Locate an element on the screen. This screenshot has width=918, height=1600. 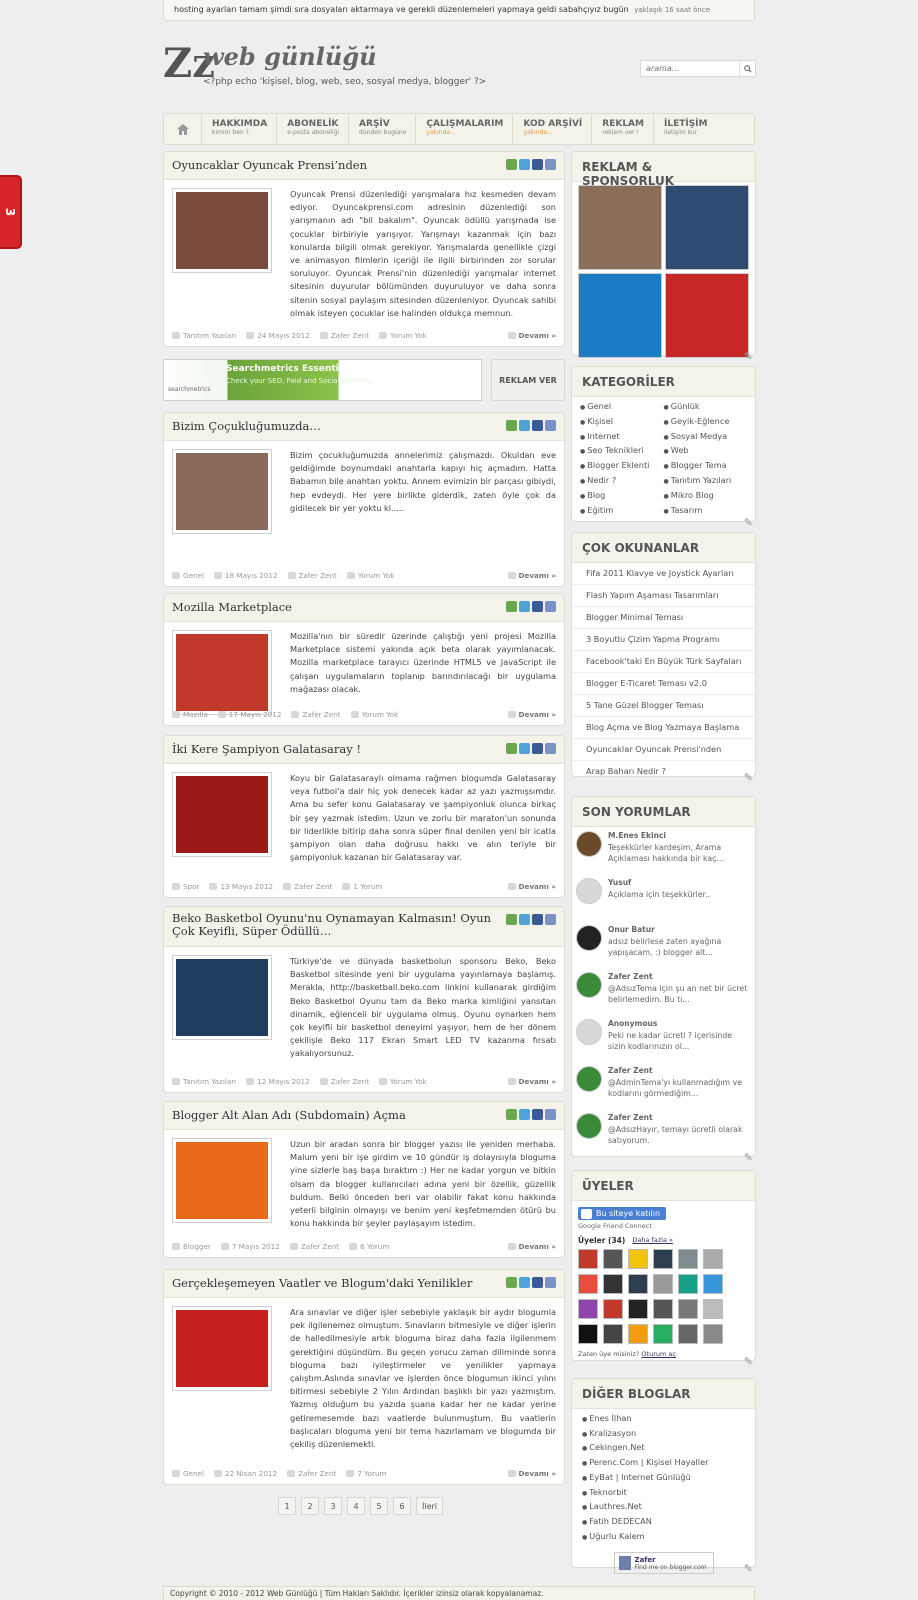
post-category: Mozilla is located at coordinates (190, 714).